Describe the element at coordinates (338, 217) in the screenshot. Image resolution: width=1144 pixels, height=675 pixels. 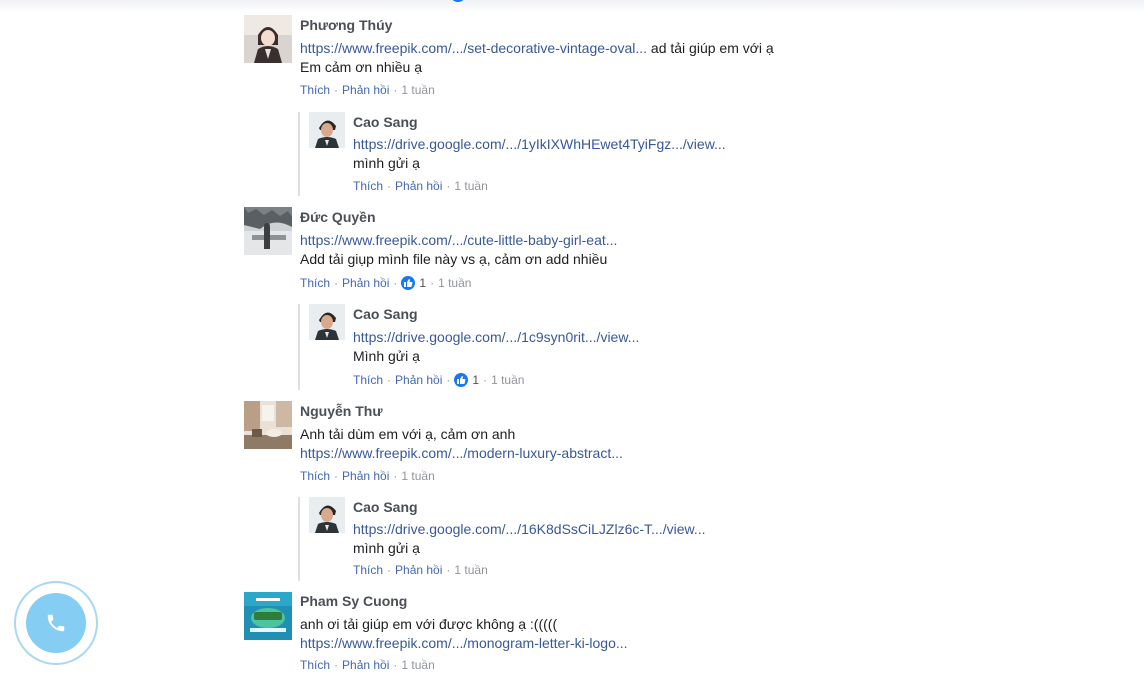
I see `author-name: Đức Quyền` at that location.